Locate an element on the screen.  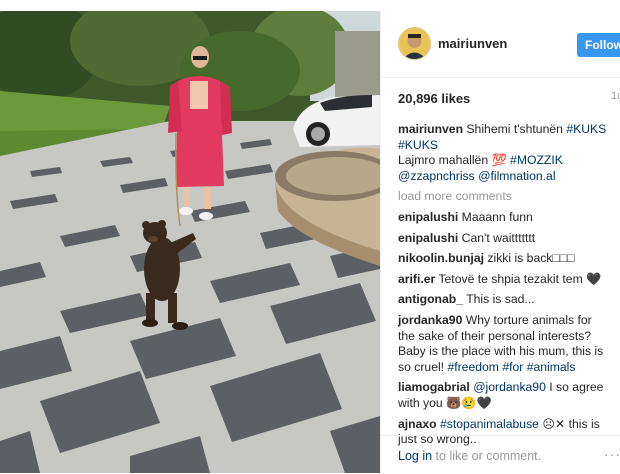
comment-username: jordanka90 is located at coordinates (430, 320).